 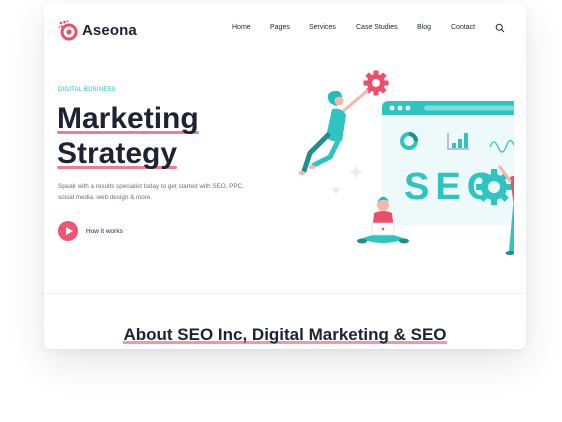 I want to click on how-it-works-link: How it works, so click(x=104, y=231).